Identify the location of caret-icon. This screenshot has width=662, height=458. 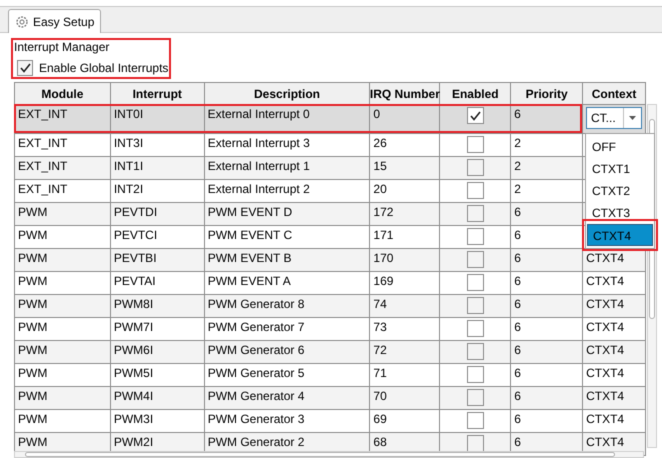
(632, 118).